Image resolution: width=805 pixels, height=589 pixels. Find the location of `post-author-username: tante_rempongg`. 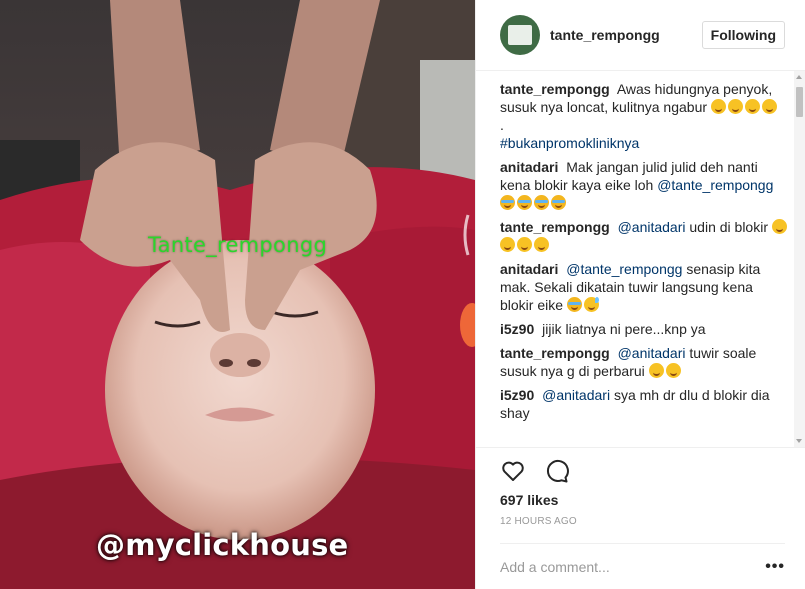

post-author-username: tante_rempongg is located at coordinates (626, 35).